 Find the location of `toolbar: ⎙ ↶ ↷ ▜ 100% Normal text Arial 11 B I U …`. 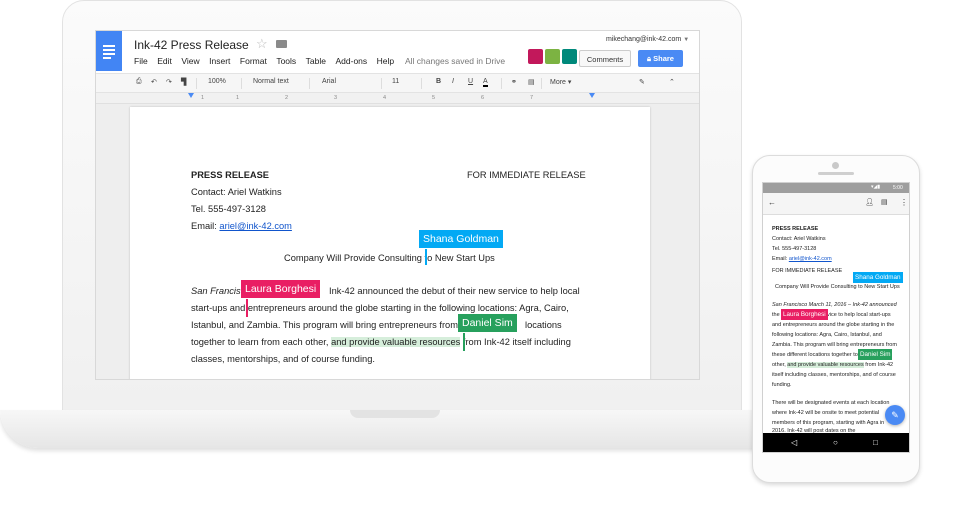

toolbar: ⎙ ↶ ↷ ▜ 100% Normal text Arial 11 B I U … is located at coordinates (397, 83).